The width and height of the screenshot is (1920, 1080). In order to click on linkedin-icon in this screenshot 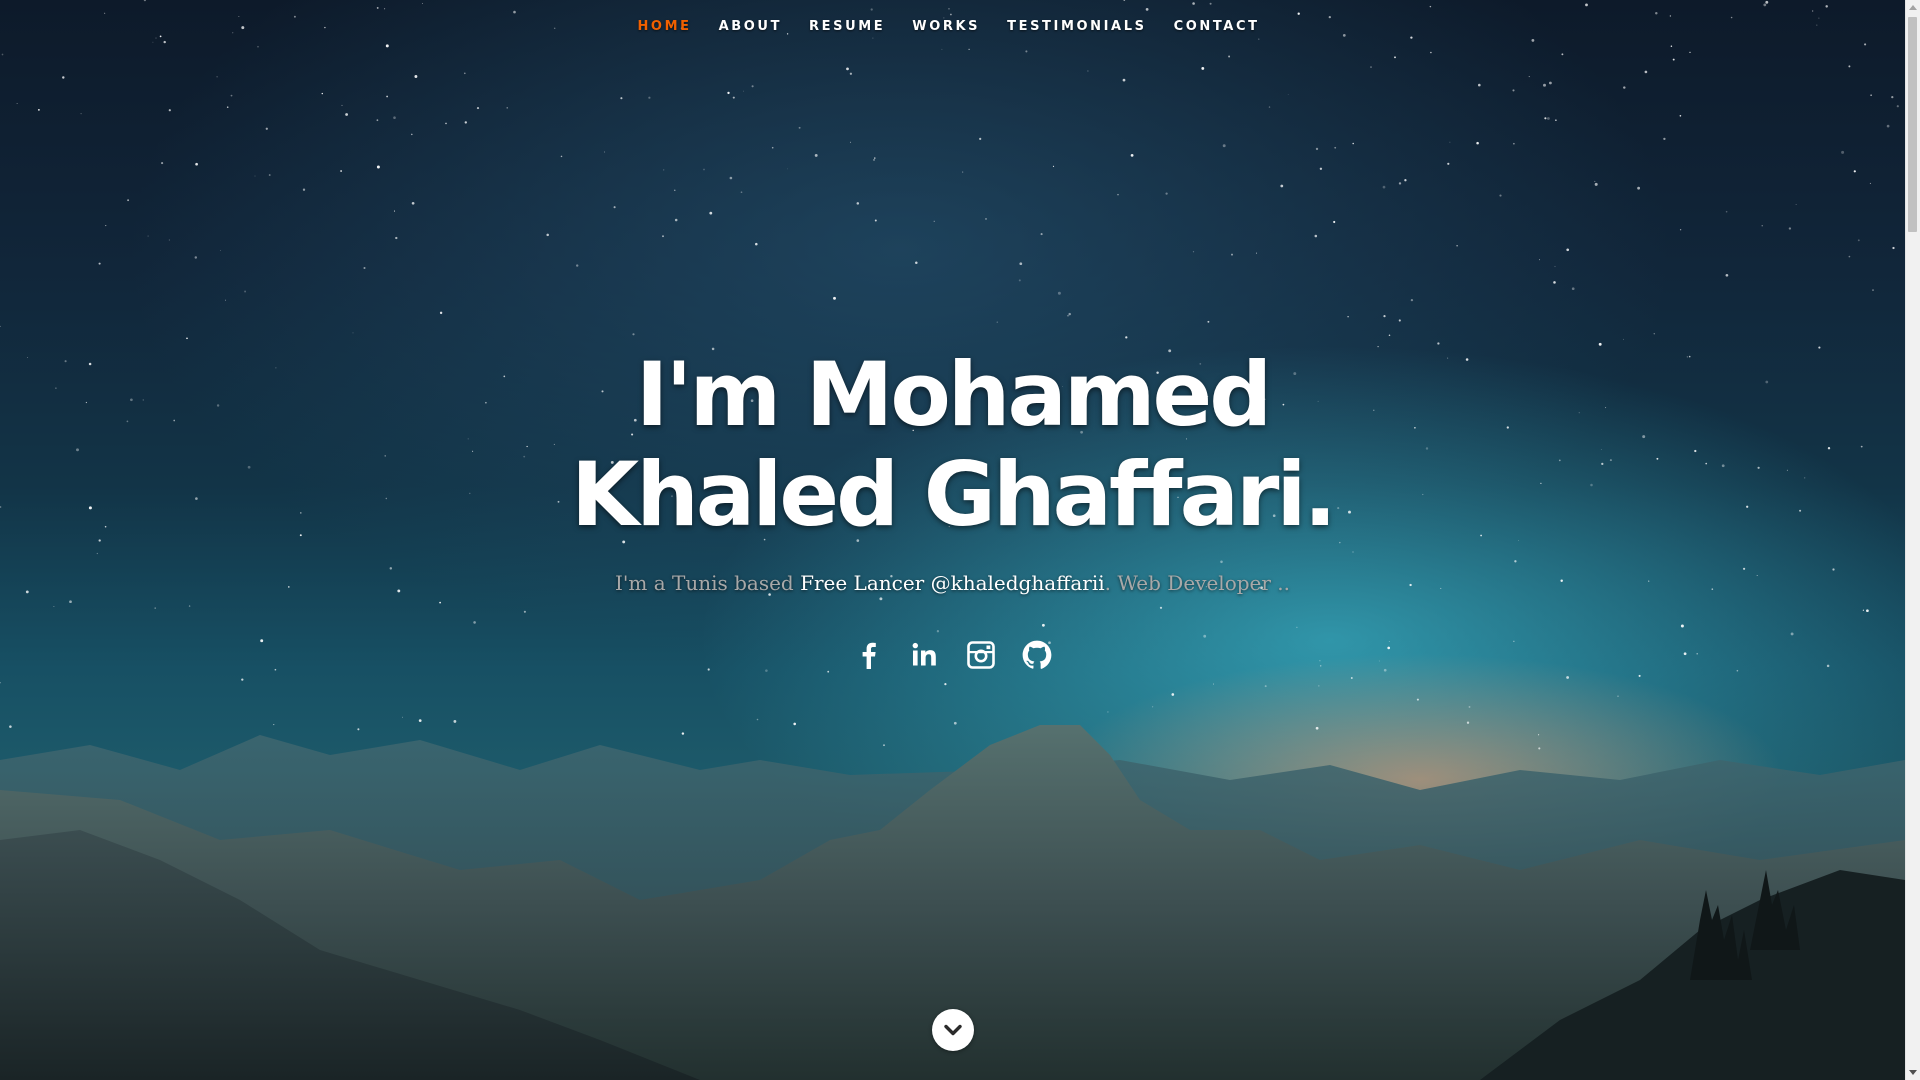, I will do `click(924, 654)`.